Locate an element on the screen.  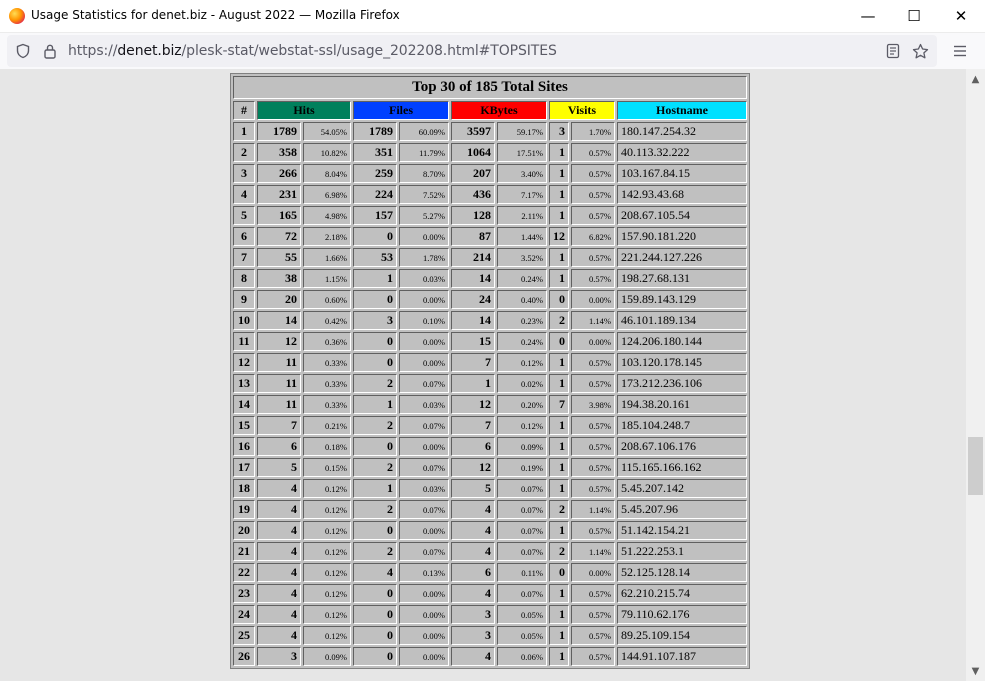
cell-rank: 26 is located at coordinates (244, 656).